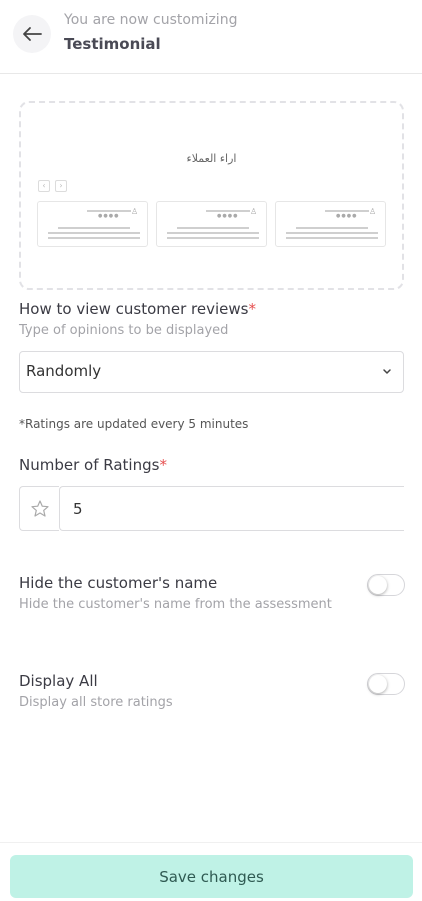  Describe the element at coordinates (93, 465) in the screenshot. I see `ratings-count-label: Number of Ratings*` at that location.